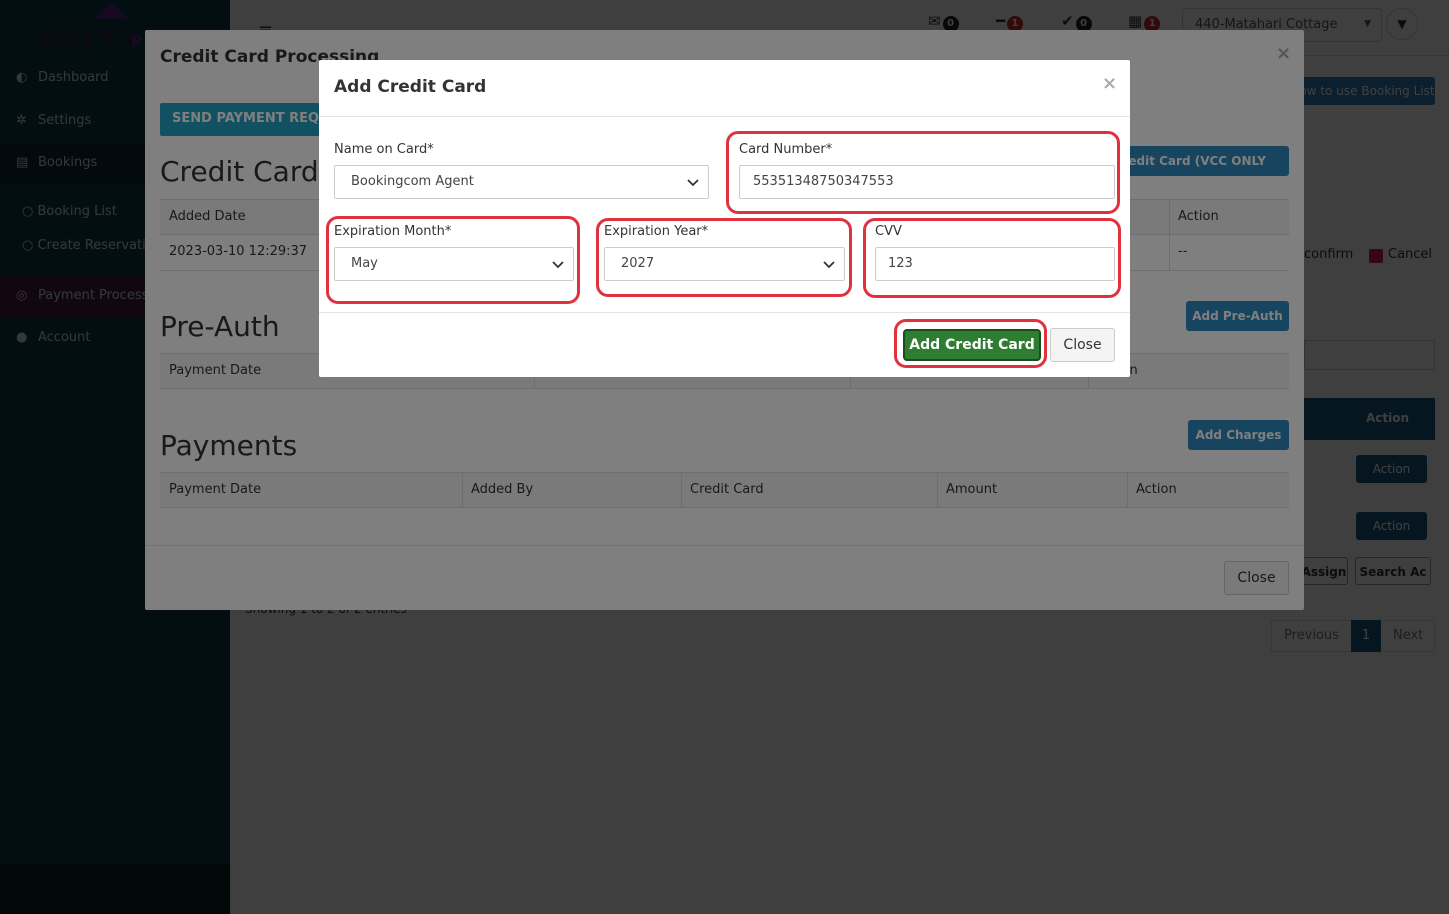 Image resolution: width=1449 pixels, height=914 pixels. Describe the element at coordinates (521, 182) in the screenshot. I see `name-on-card-select: Bookingcom Agent` at that location.